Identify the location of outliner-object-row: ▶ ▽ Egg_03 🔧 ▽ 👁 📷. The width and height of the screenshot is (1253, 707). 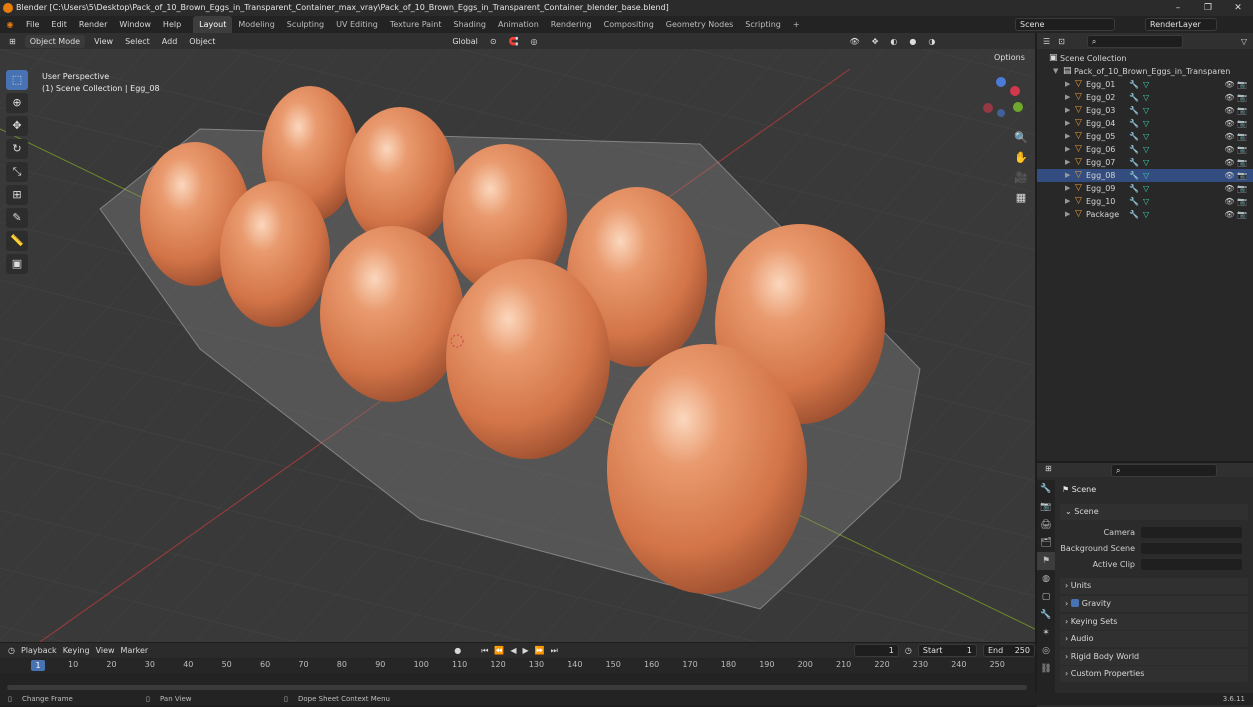
(1145, 110).